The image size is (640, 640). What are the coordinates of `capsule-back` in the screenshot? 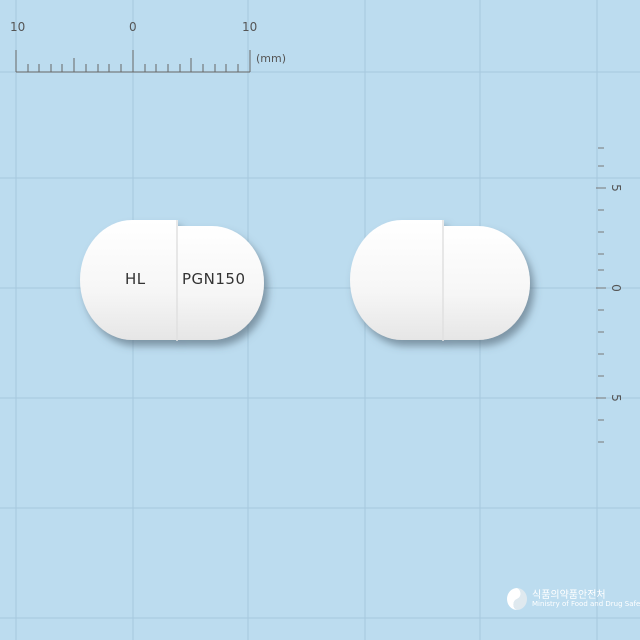 It's located at (440, 280).